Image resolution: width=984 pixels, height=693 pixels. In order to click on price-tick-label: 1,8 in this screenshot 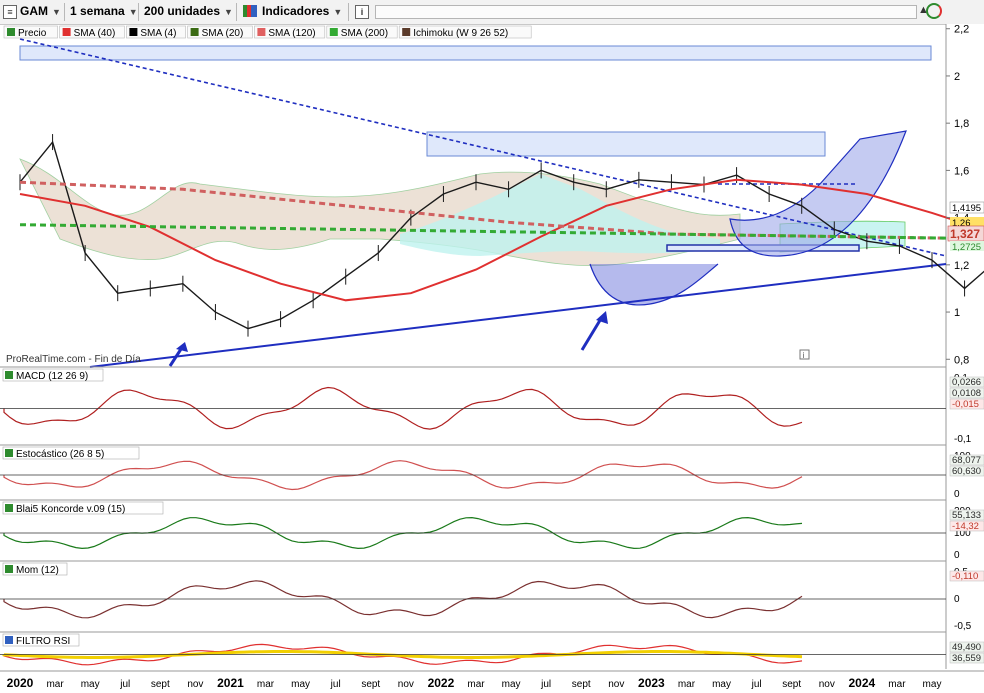, I will do `click(961, 124)`.